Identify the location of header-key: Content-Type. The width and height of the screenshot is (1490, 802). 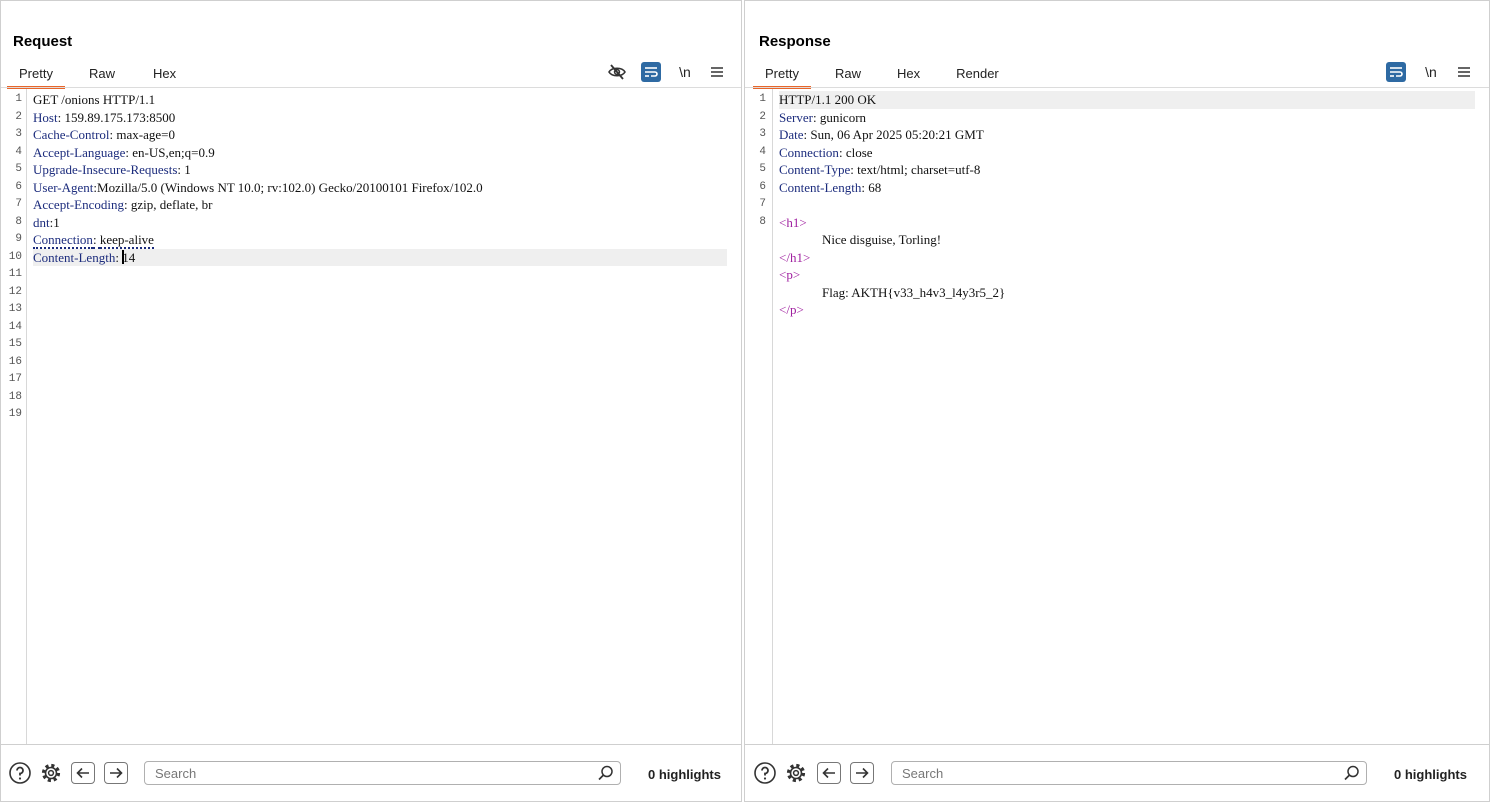
(815, 169).